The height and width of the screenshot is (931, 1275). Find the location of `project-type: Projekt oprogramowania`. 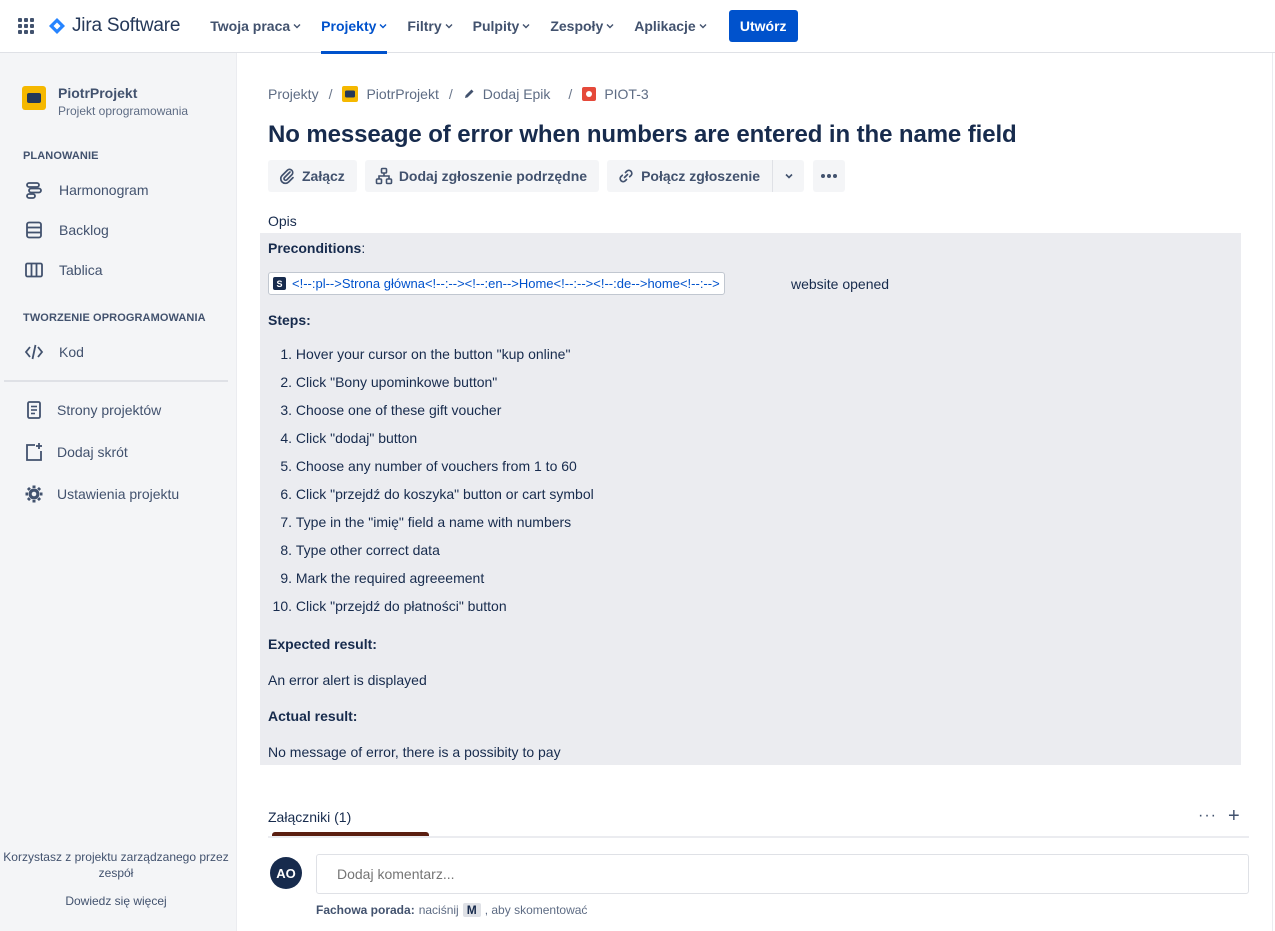

project-type: Projekt oprogramowania is located at coordinates (123, 111).